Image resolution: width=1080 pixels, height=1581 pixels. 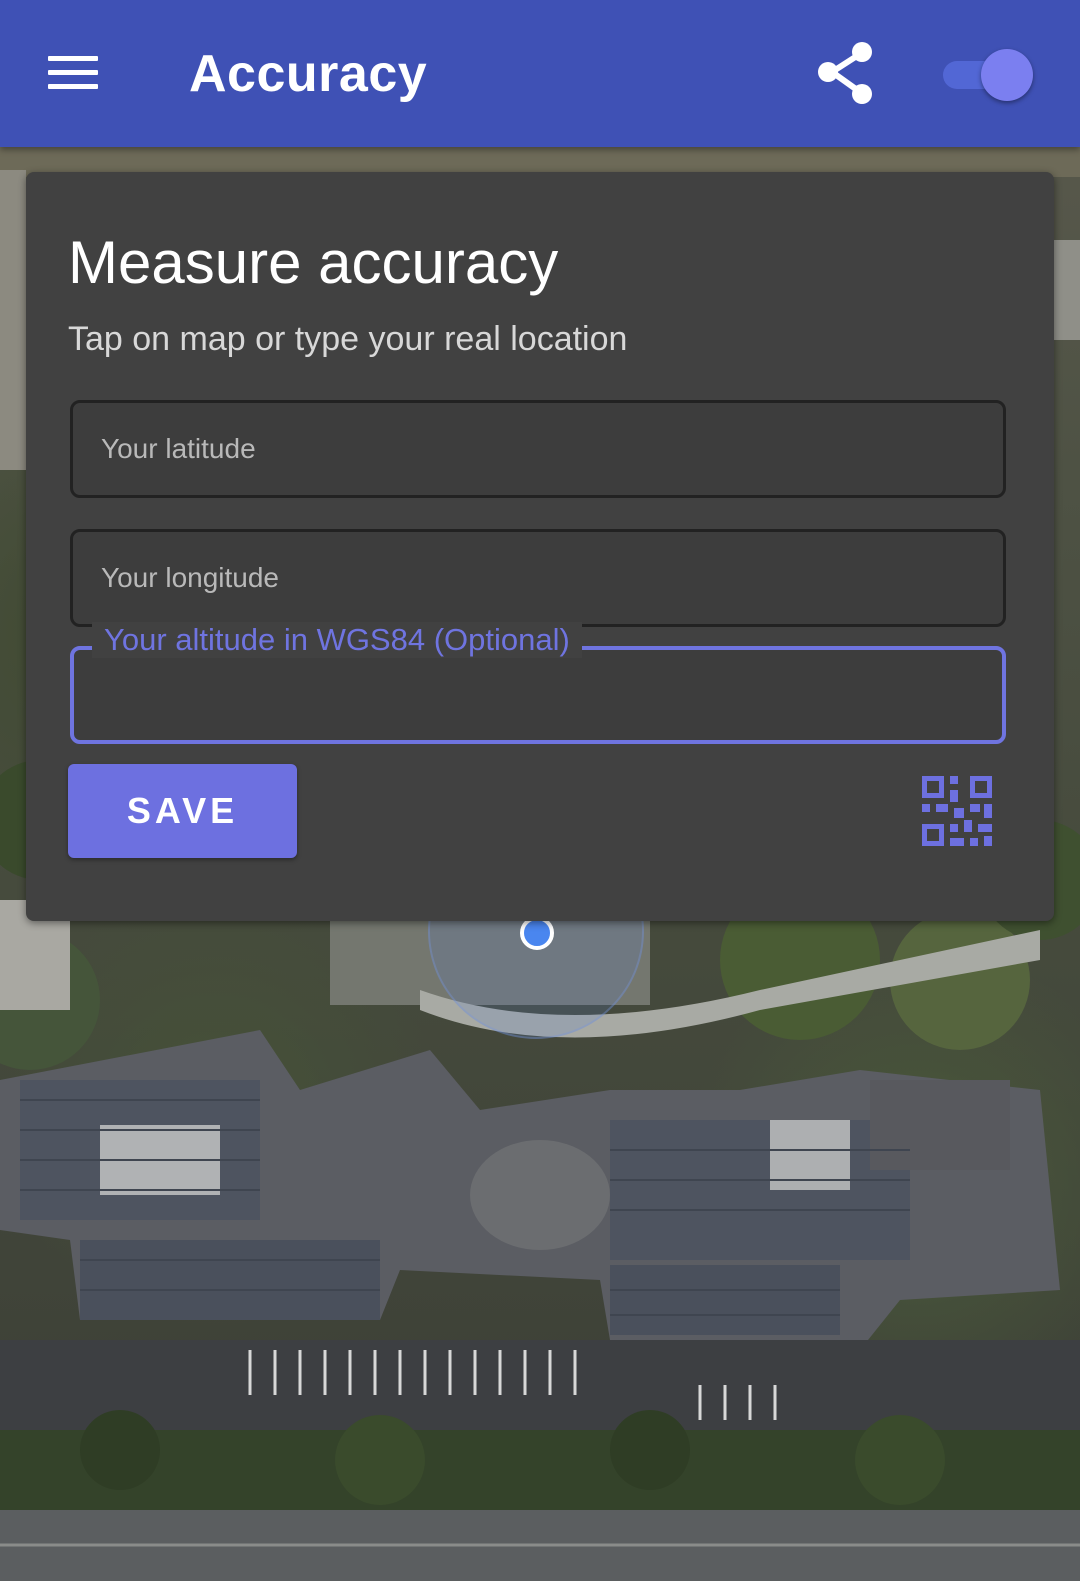 I want to click on longitude-field, so click(x=538, y=578).